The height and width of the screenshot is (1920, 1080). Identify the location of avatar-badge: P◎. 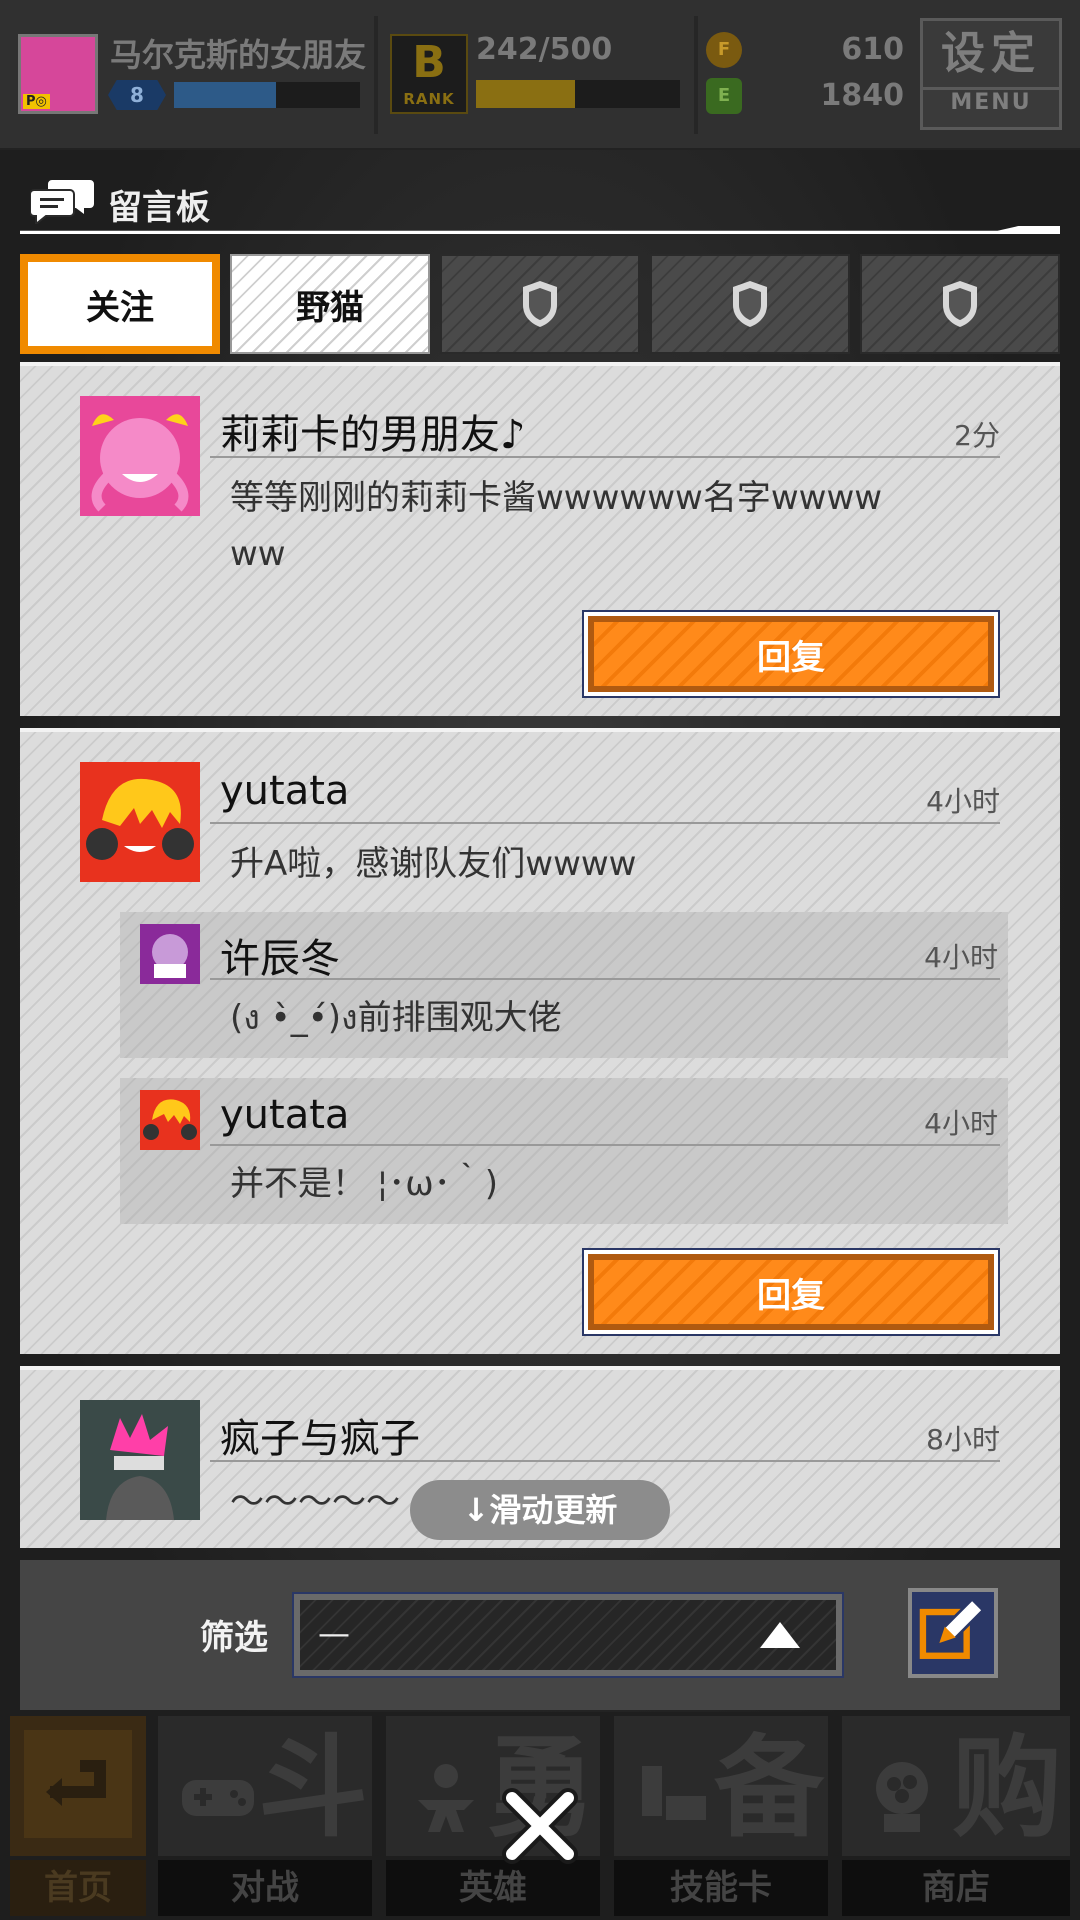
(36, 101).